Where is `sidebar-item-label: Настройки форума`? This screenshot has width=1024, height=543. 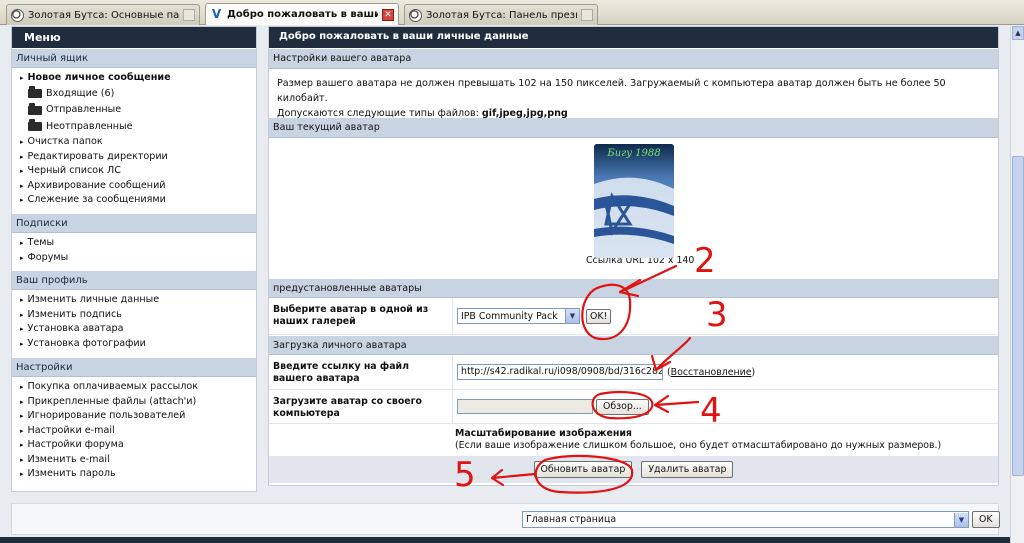 sidebar-item-label: Настройки форума is located at coordinates (75, 444).